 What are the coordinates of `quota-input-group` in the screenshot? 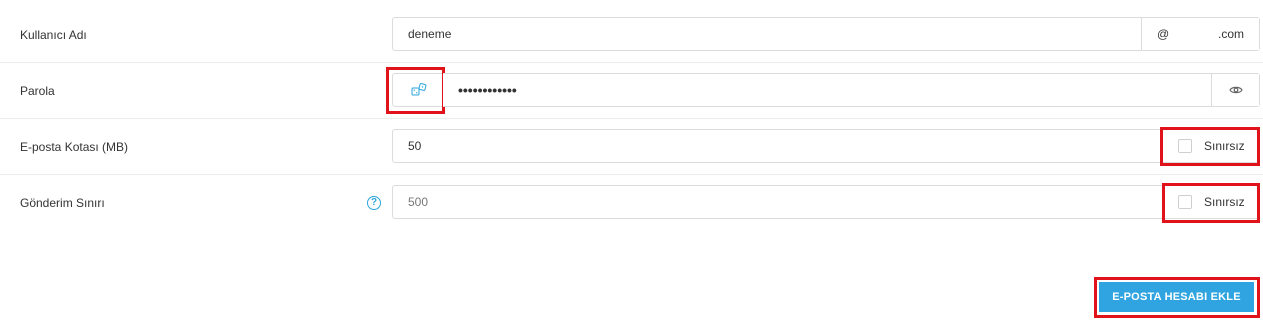 It's located at (826, 146).